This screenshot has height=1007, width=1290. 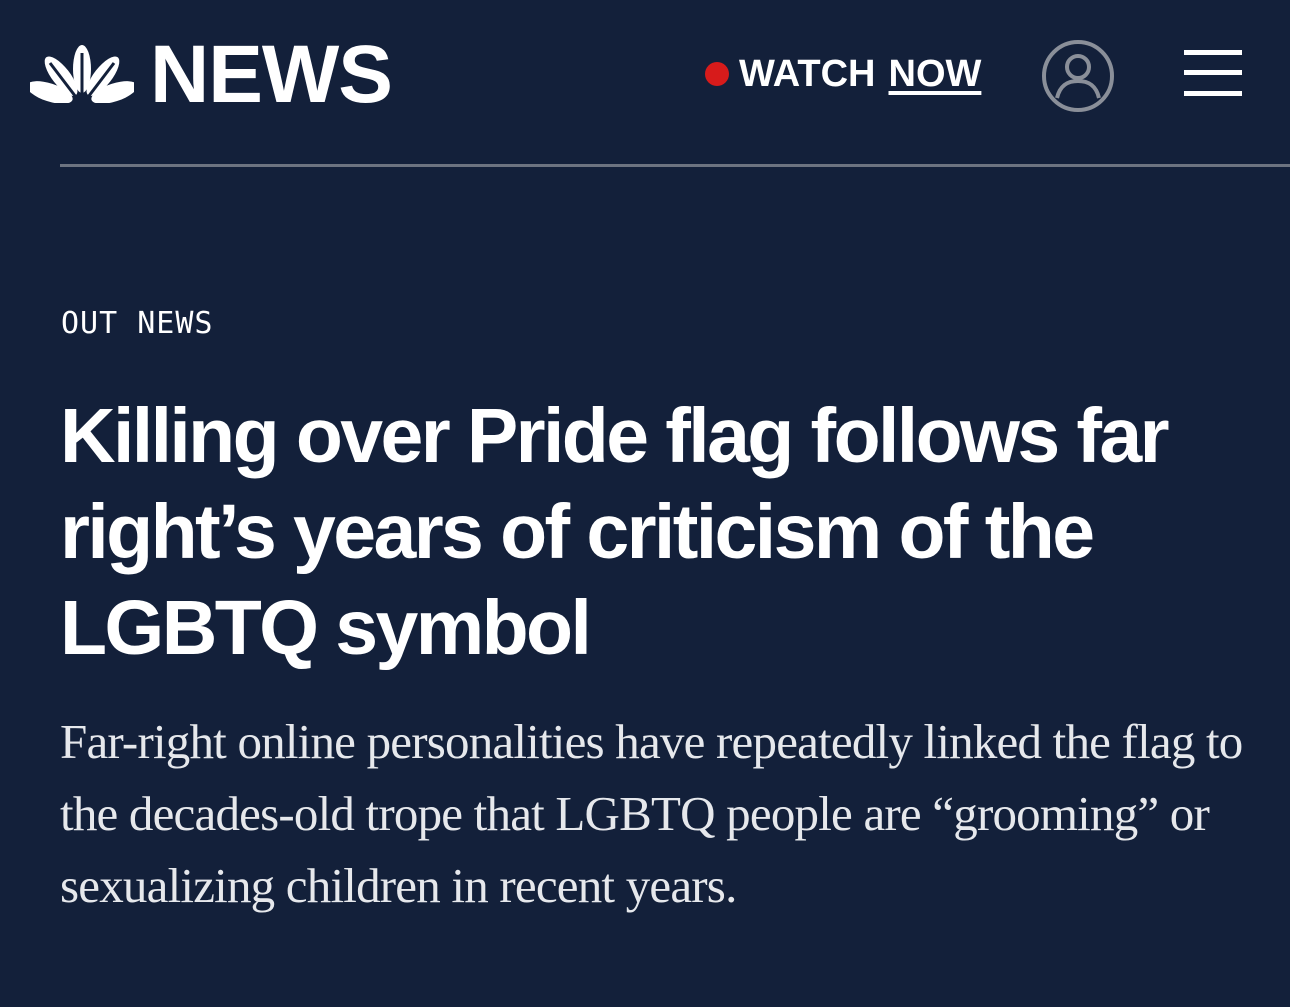 What do you see at coordinates (82, 78) in the screenshot?
I see `peacock-logo-icon` at bounding box center [82, 78].